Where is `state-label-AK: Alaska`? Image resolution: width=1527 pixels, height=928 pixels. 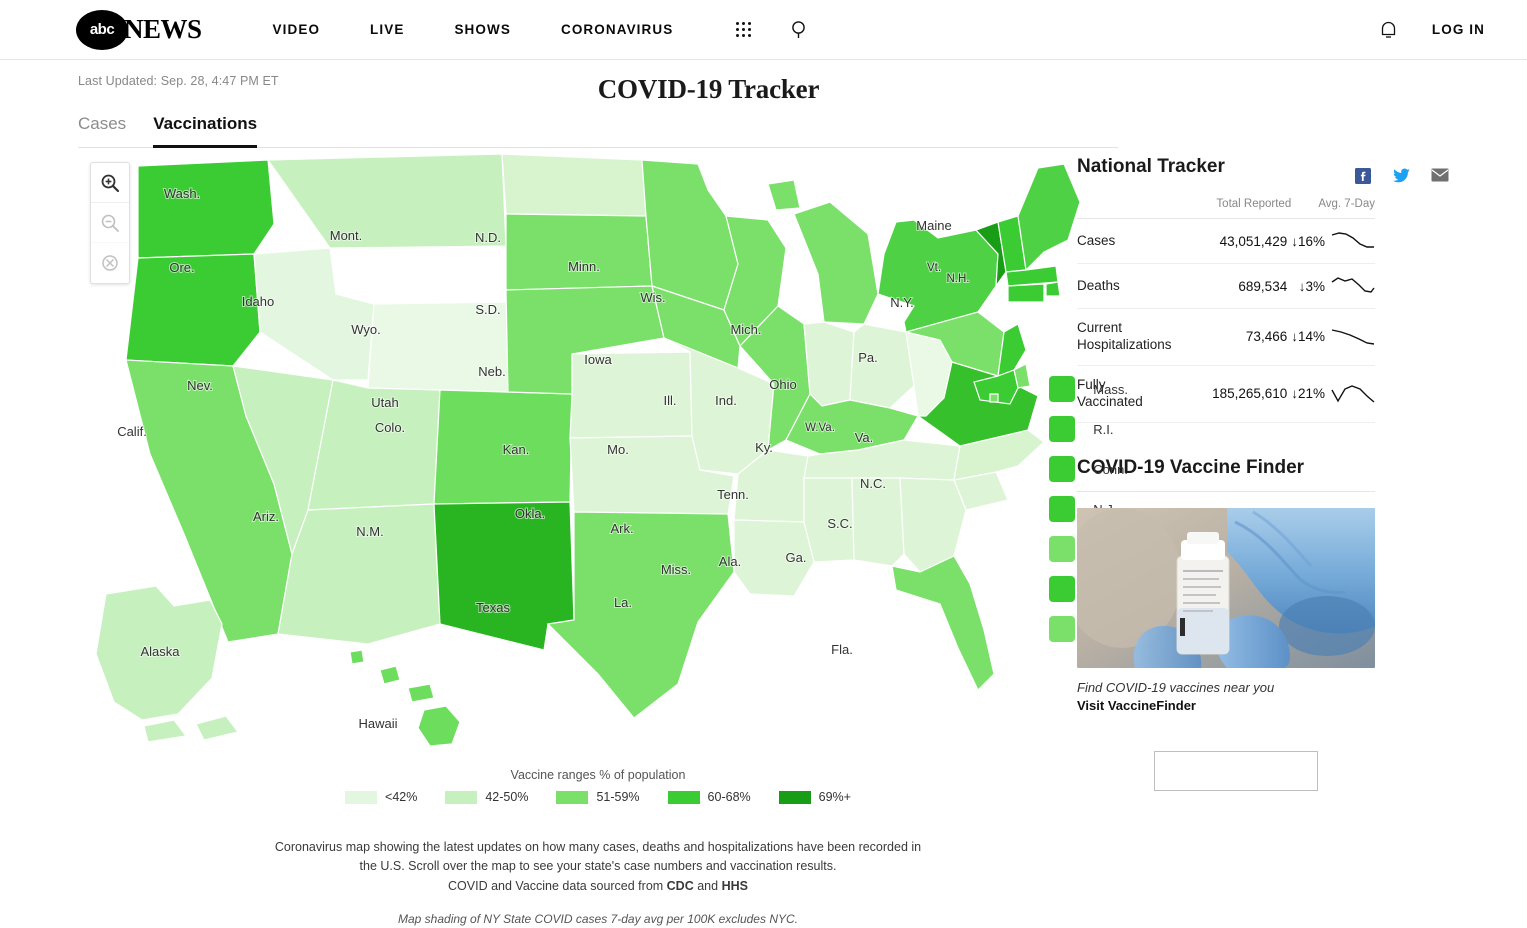
state-label-AK: Alaska is located at coordinates (160, 651).